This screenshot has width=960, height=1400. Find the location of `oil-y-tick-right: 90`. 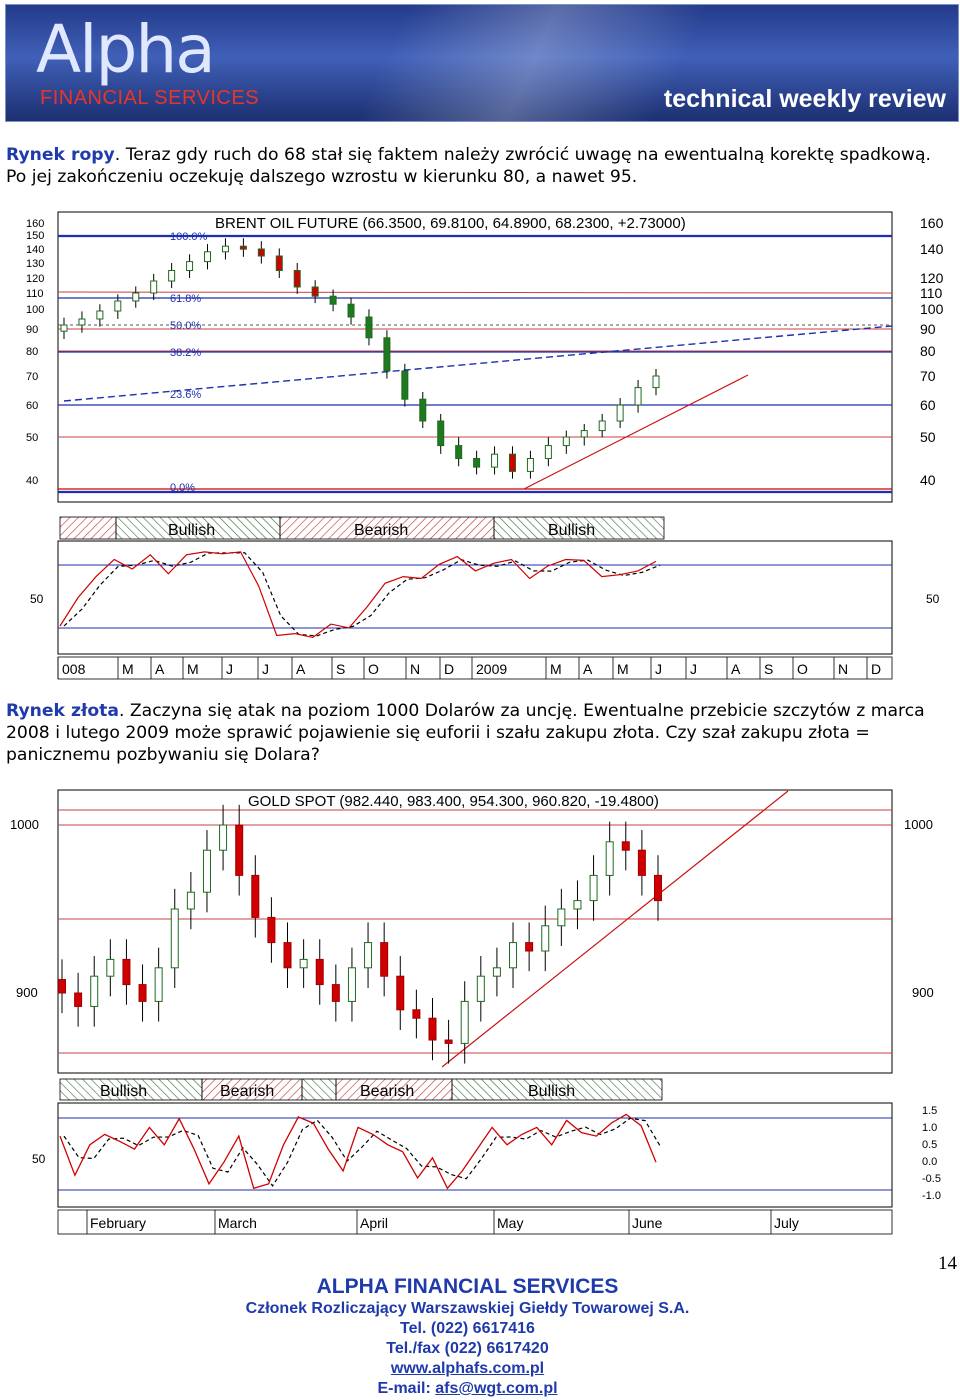

oil-y-tick-right: 90 is located at coordinates (928, 329).